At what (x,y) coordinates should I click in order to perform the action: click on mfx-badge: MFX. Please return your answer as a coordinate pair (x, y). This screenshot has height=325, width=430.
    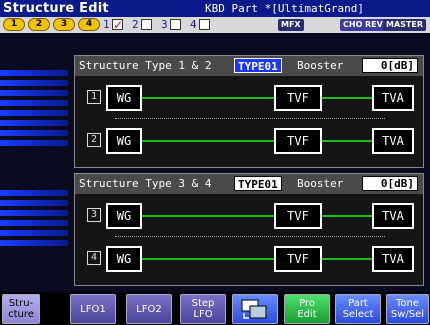
    Looking at the image, I should click on (291, 25).